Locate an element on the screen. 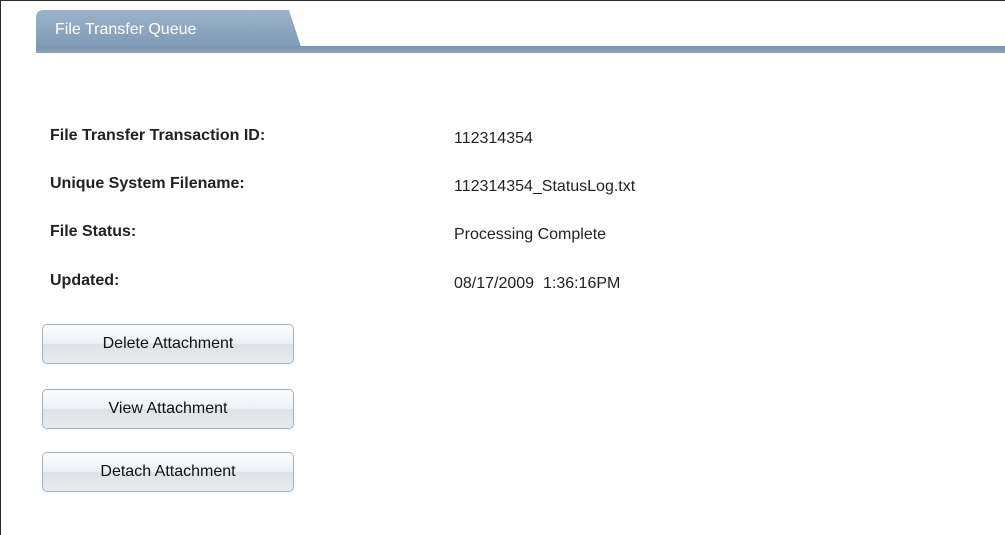  updated-label: Updated: is located at coordinates (85, 280).